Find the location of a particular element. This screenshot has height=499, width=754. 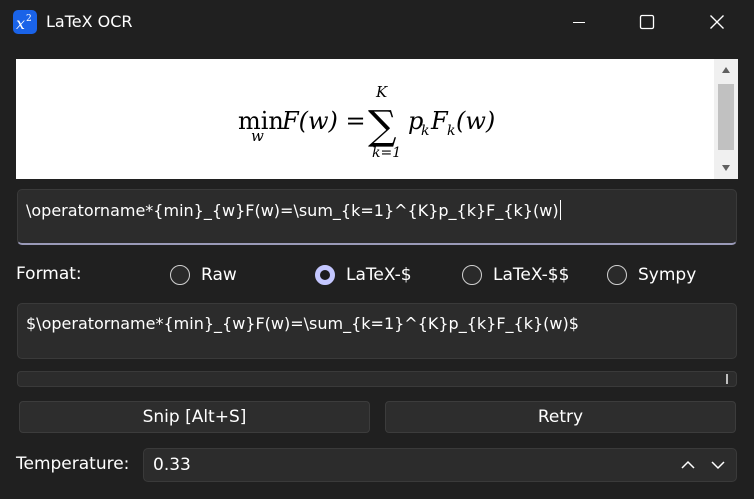

temperature-spinbox: 0.33 is located at coordinates (440, 465).